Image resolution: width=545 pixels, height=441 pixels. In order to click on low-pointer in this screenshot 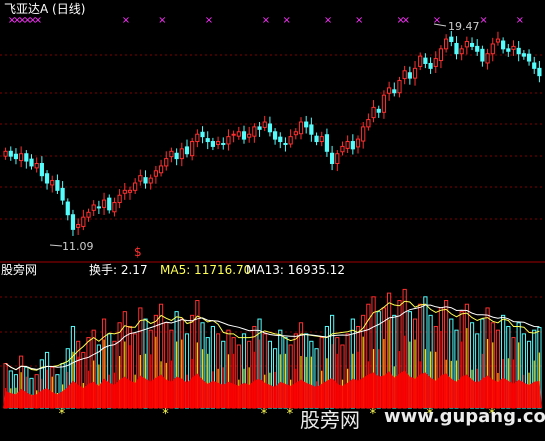, I will do `click(56, 245)`.